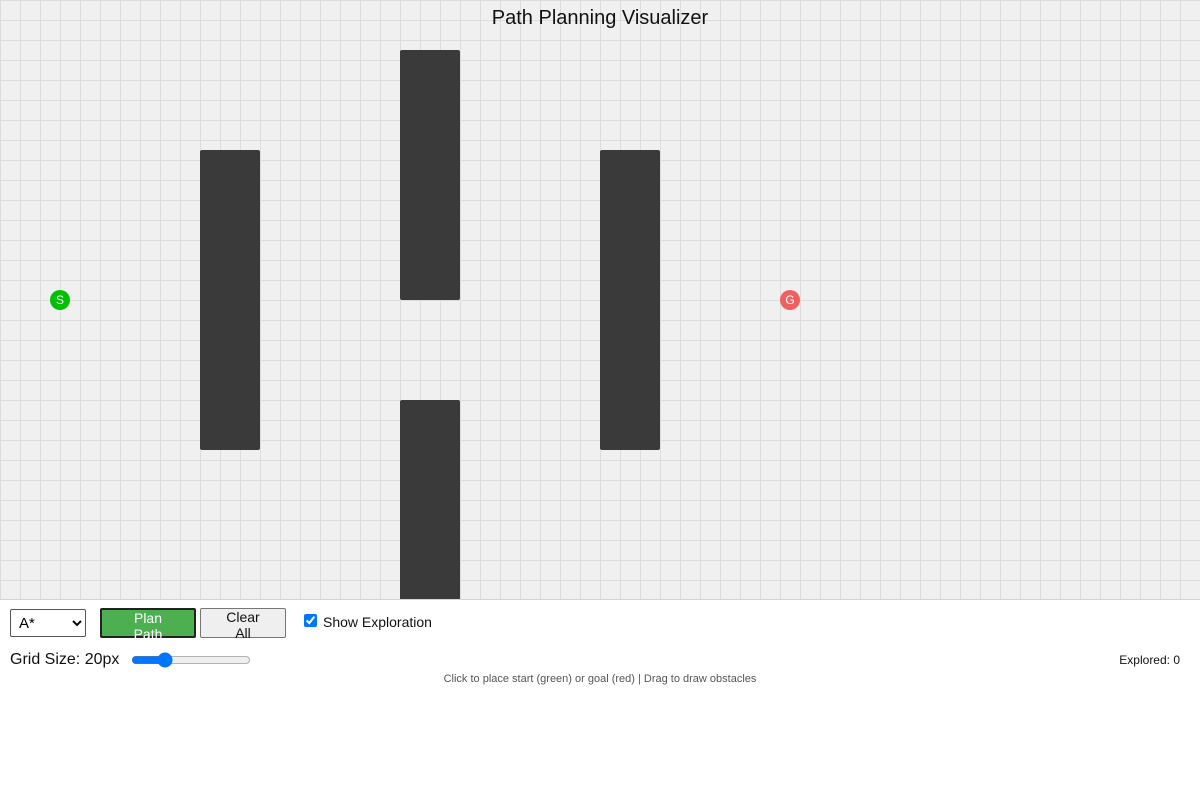 The image size is (1200, 800). I want to click on show-exploration-toggle: Show Exploration, so click(368, 621).